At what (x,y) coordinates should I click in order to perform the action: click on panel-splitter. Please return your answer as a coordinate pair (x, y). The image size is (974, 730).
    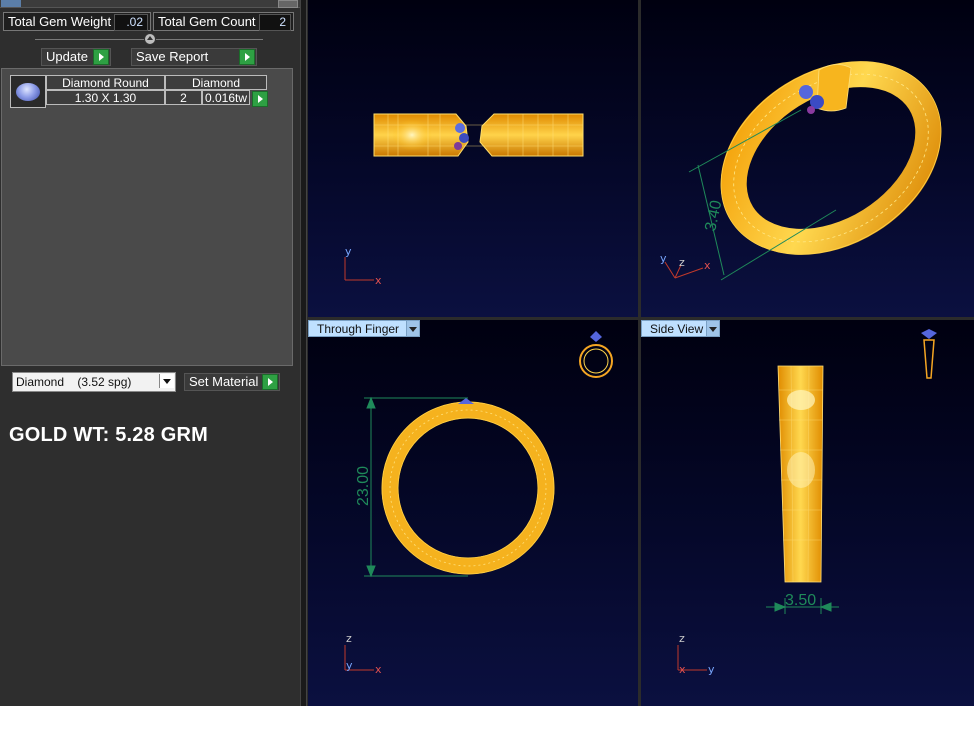
    Looking at the image, I should click on (303, 353).